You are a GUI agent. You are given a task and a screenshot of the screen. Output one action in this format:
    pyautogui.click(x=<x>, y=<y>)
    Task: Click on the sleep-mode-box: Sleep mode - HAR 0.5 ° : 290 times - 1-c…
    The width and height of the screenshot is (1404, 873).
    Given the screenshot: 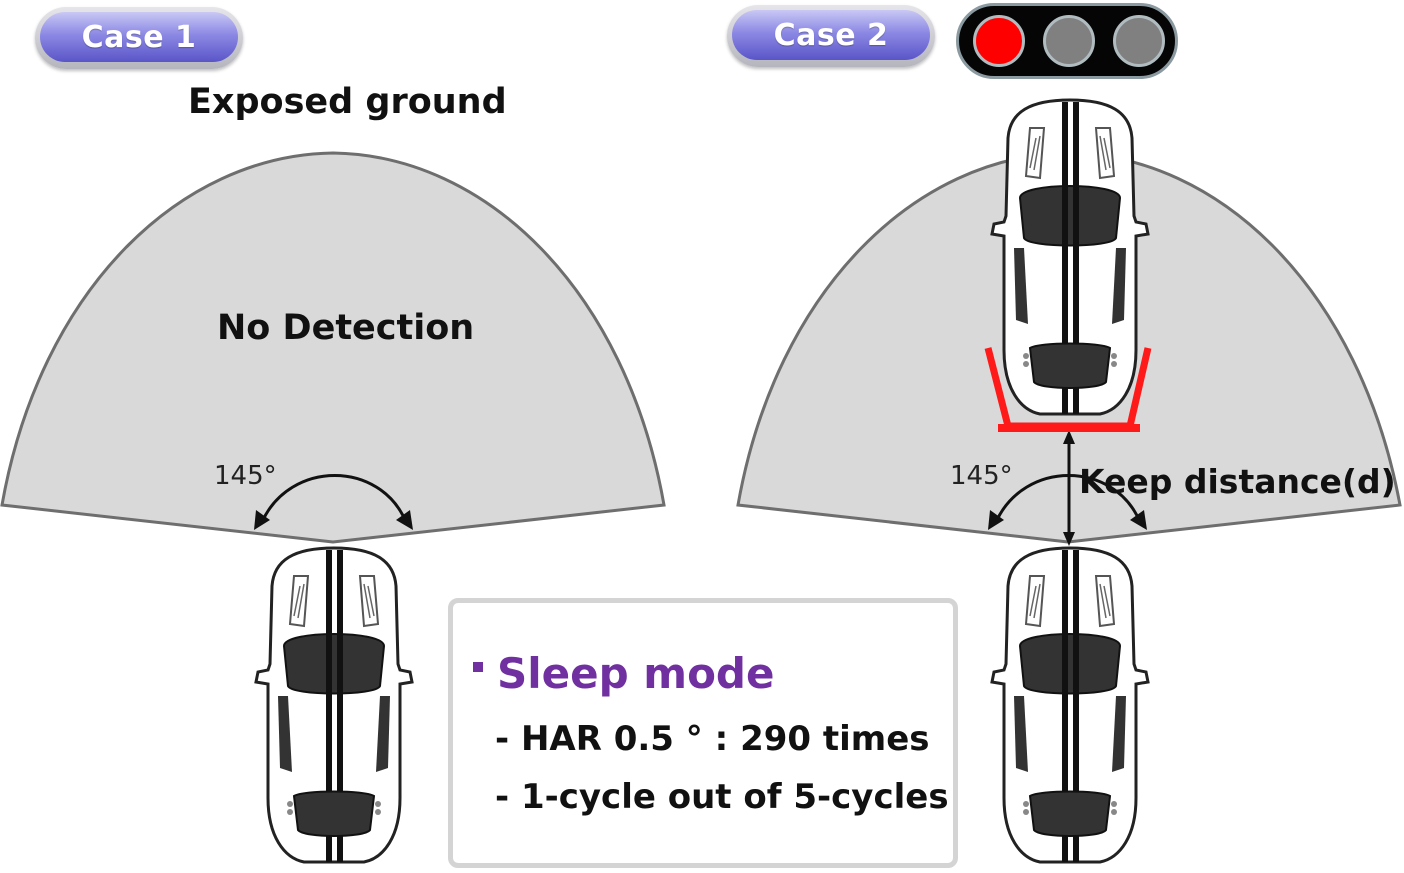 What is the action you would take?
    pyautogui.click(x=703, y=733)
    